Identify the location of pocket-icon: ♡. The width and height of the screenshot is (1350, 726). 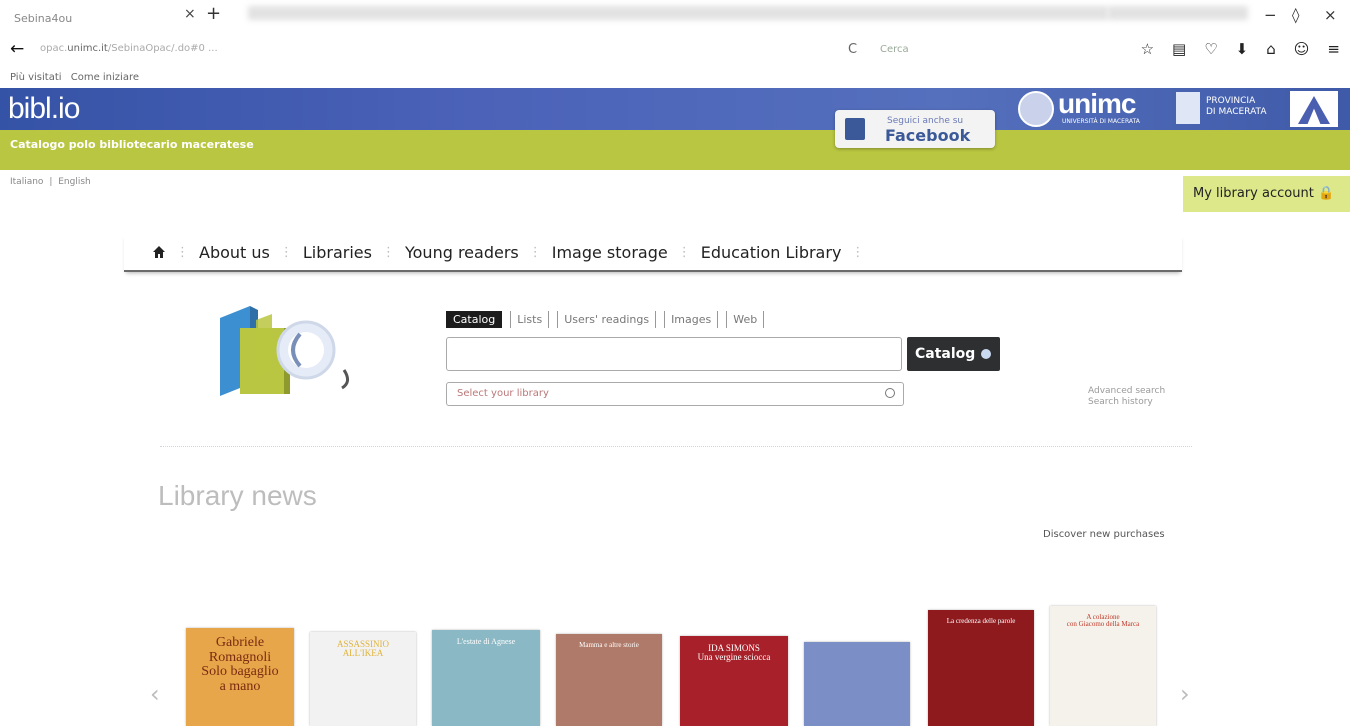
(1210, 49).